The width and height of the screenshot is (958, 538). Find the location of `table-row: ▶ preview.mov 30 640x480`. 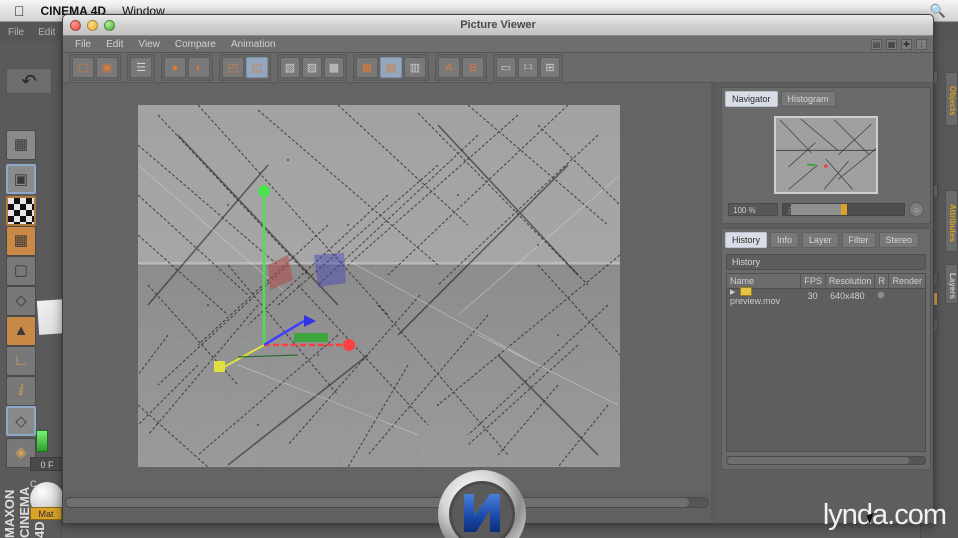

table-row: ▶ preview.mov 30 640x480 is located at coordinates (826, 296).